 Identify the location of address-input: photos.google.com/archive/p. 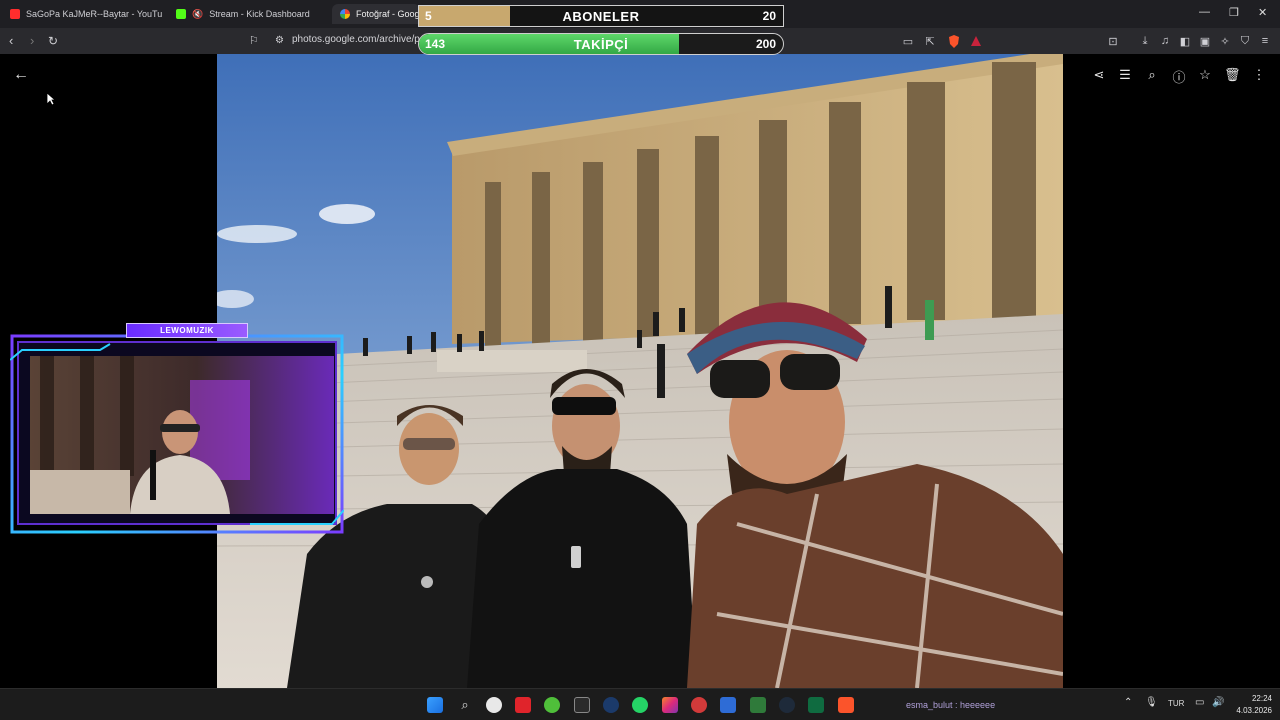
(357, 39).